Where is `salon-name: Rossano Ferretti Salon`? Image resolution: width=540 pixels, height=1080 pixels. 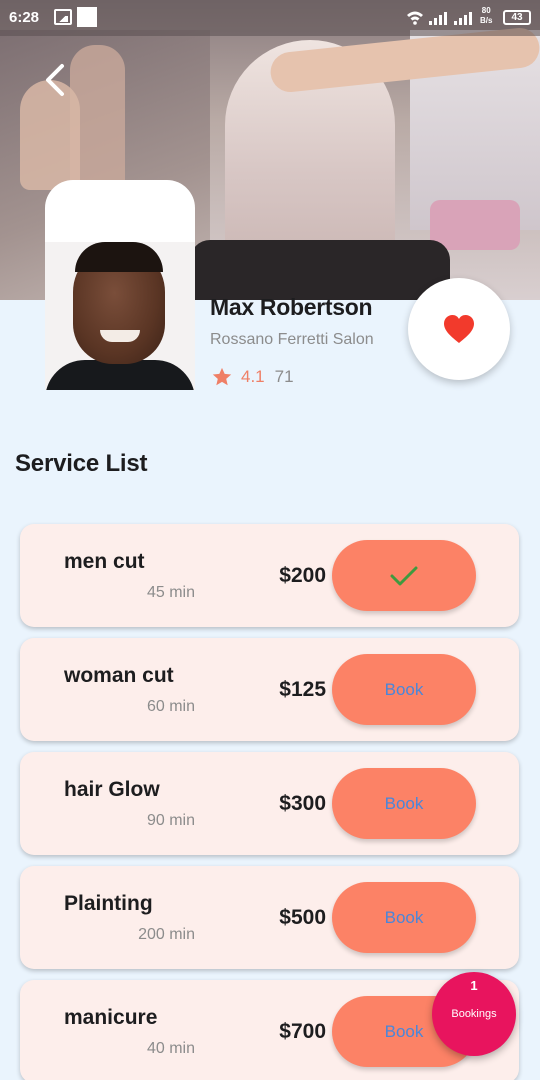 salon-name: Rossano Ferretti Salon is located at coordinates (292, 339).